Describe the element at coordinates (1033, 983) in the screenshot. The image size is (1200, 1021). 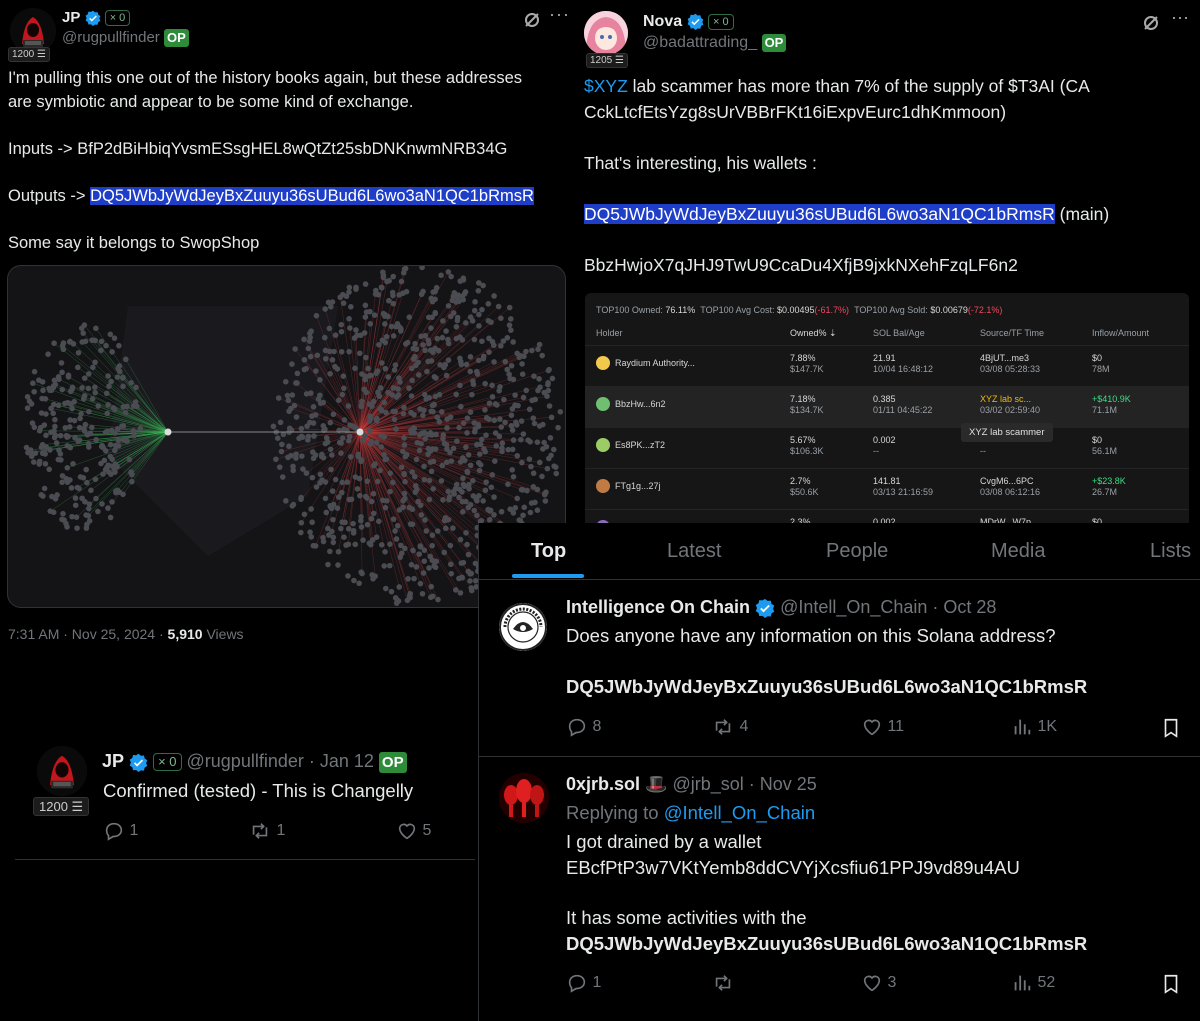
I see `views-button: 52` at that location.